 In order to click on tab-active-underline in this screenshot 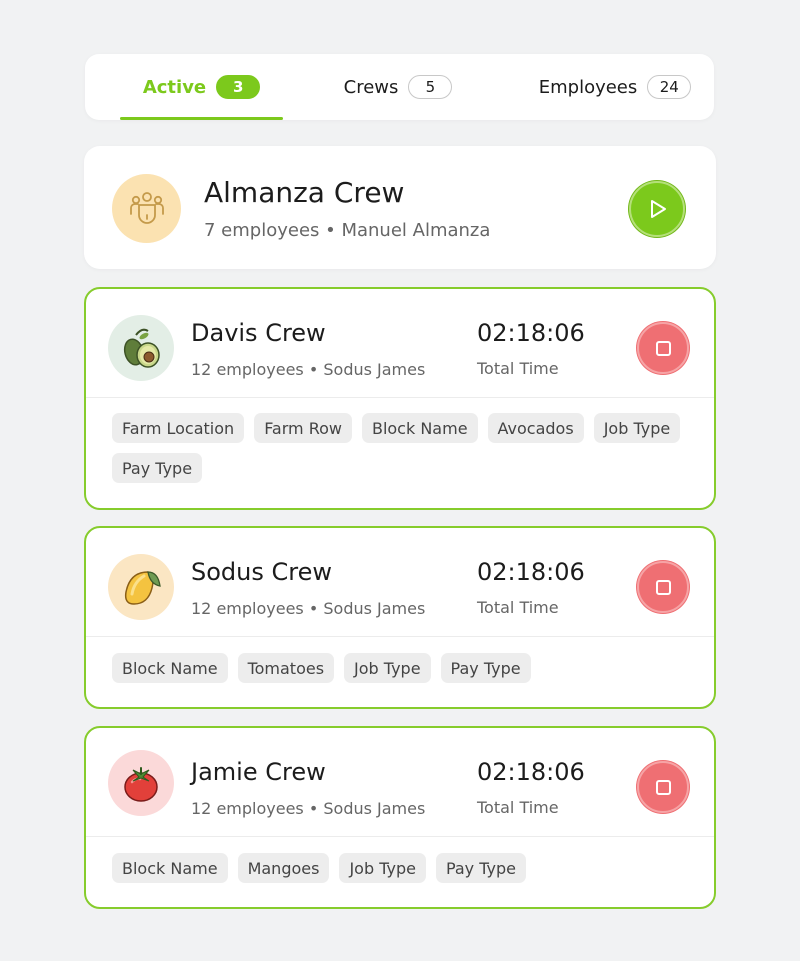, I will do `click(201, 118)`.